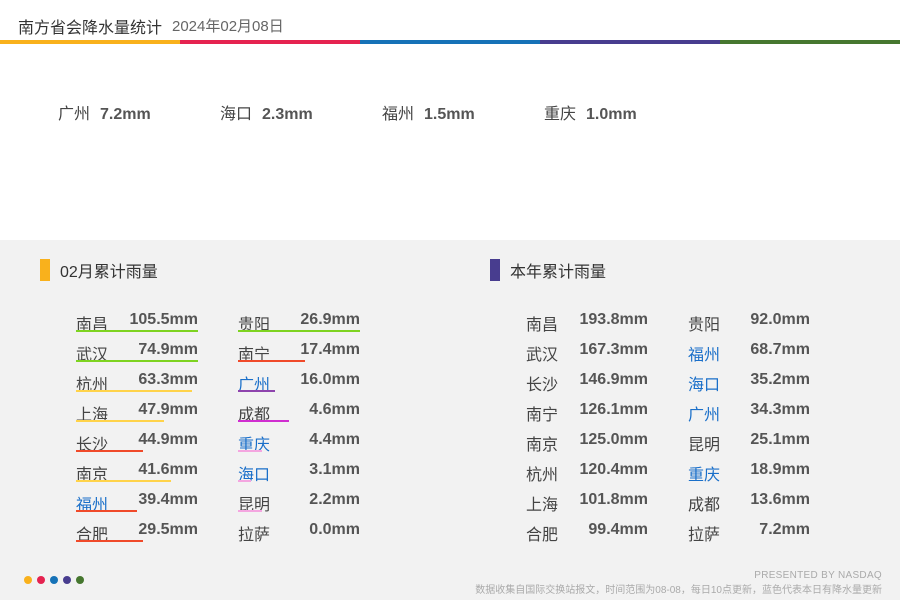  I want to click on rainfall-row: 杭州 120.4mm, so click(587, 474).